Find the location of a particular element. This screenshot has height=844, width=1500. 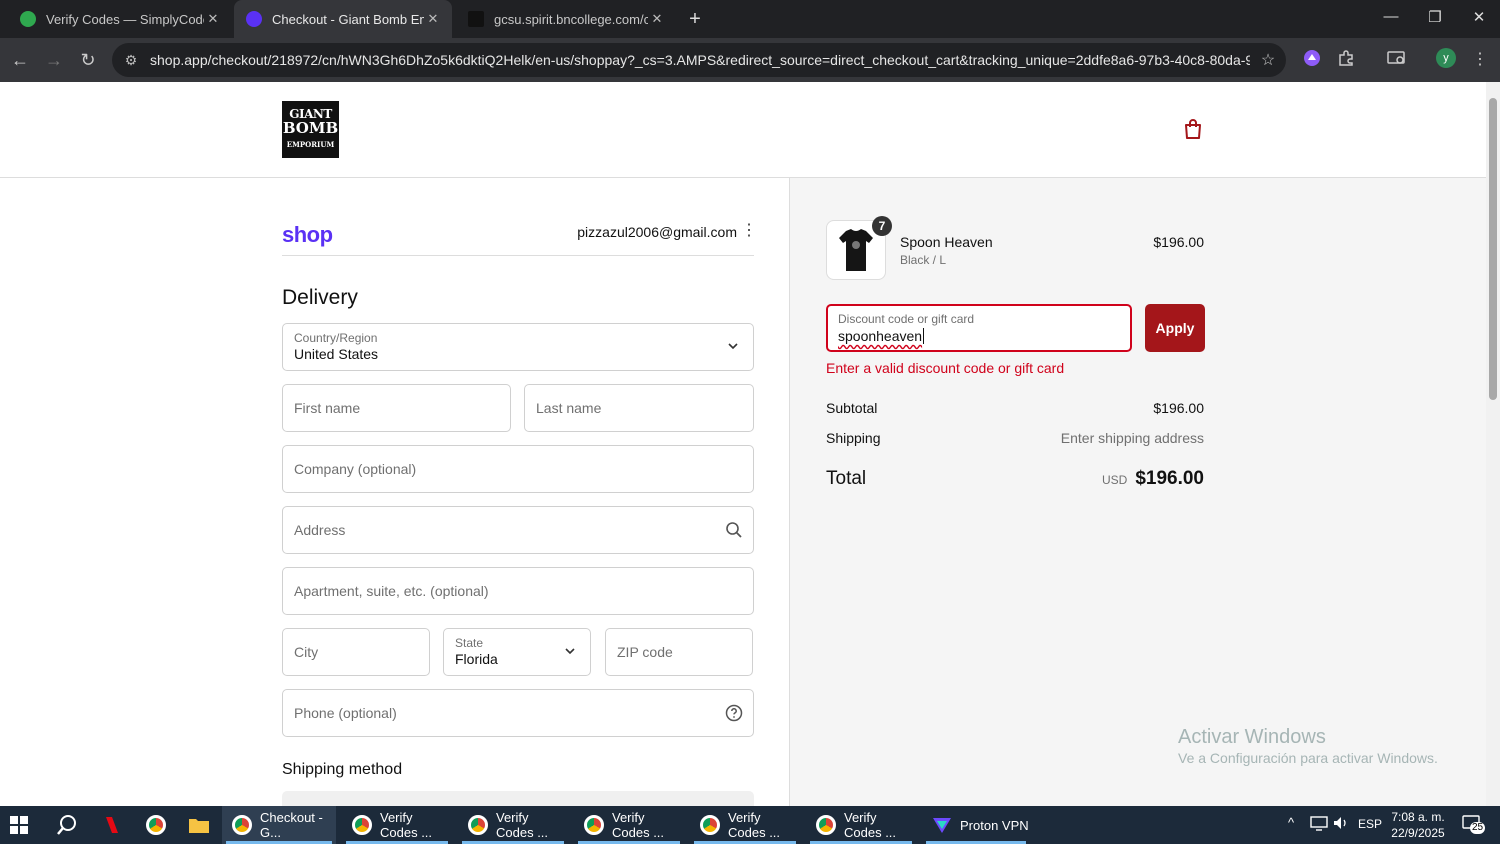

account-email: pizzazul2006@gmail.com is located at coordinates (657, 232).